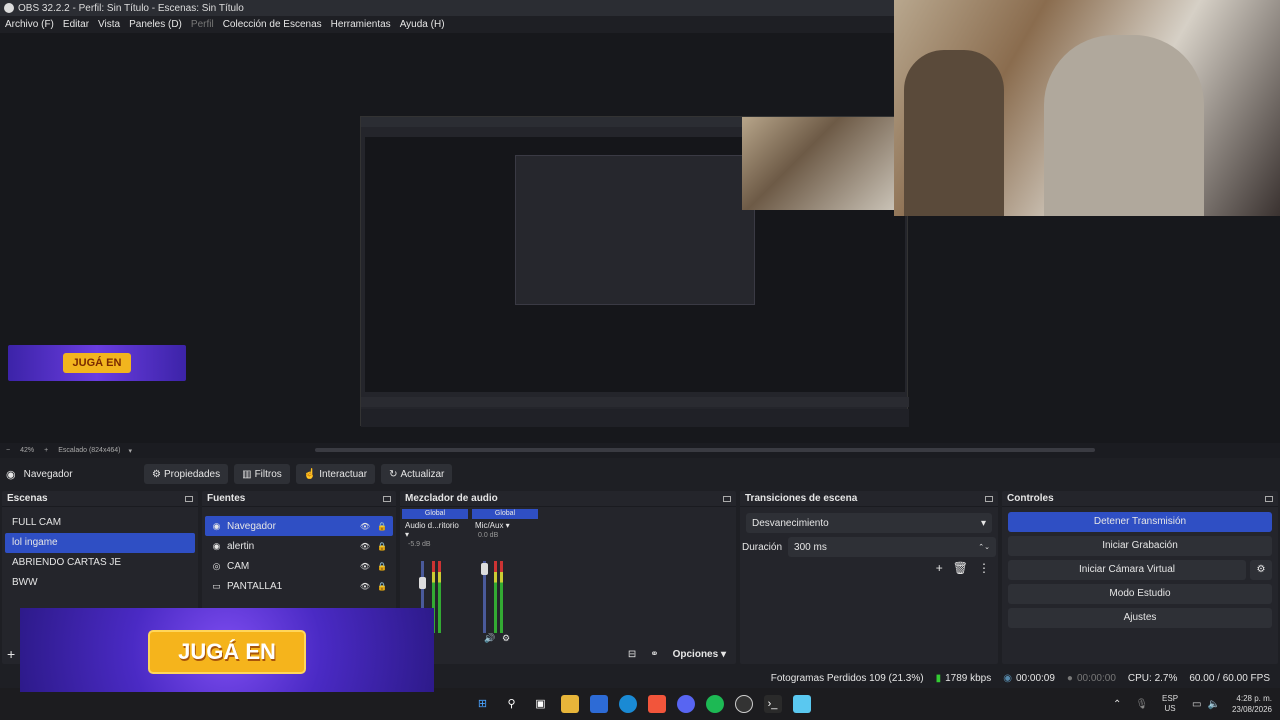 This screenshot has width=1280, height=720. Describe the element at coordinates (130, 451) in the screenshot. I see `scale-dropdown-icon: ▾` at that location.